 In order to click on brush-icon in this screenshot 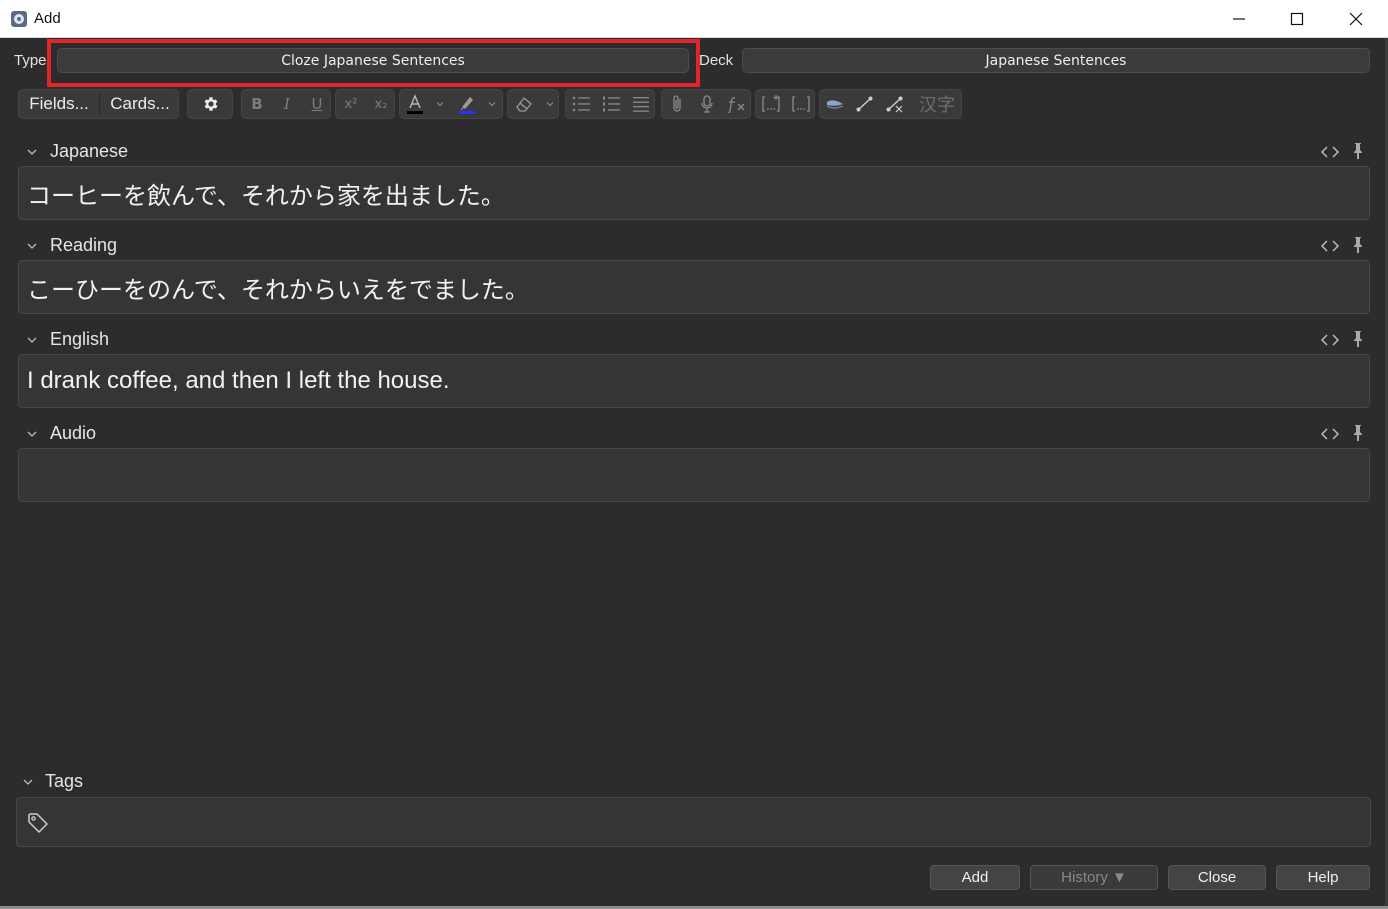, I will do `click(835, 104)`.